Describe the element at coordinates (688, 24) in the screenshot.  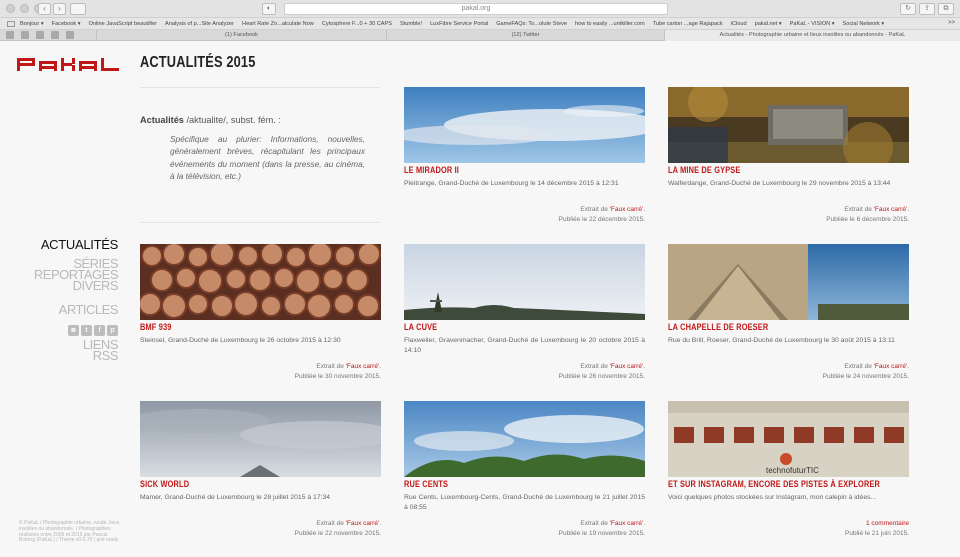
I see `bookmark-item: Tube carton ...age Rajapack` at that location.